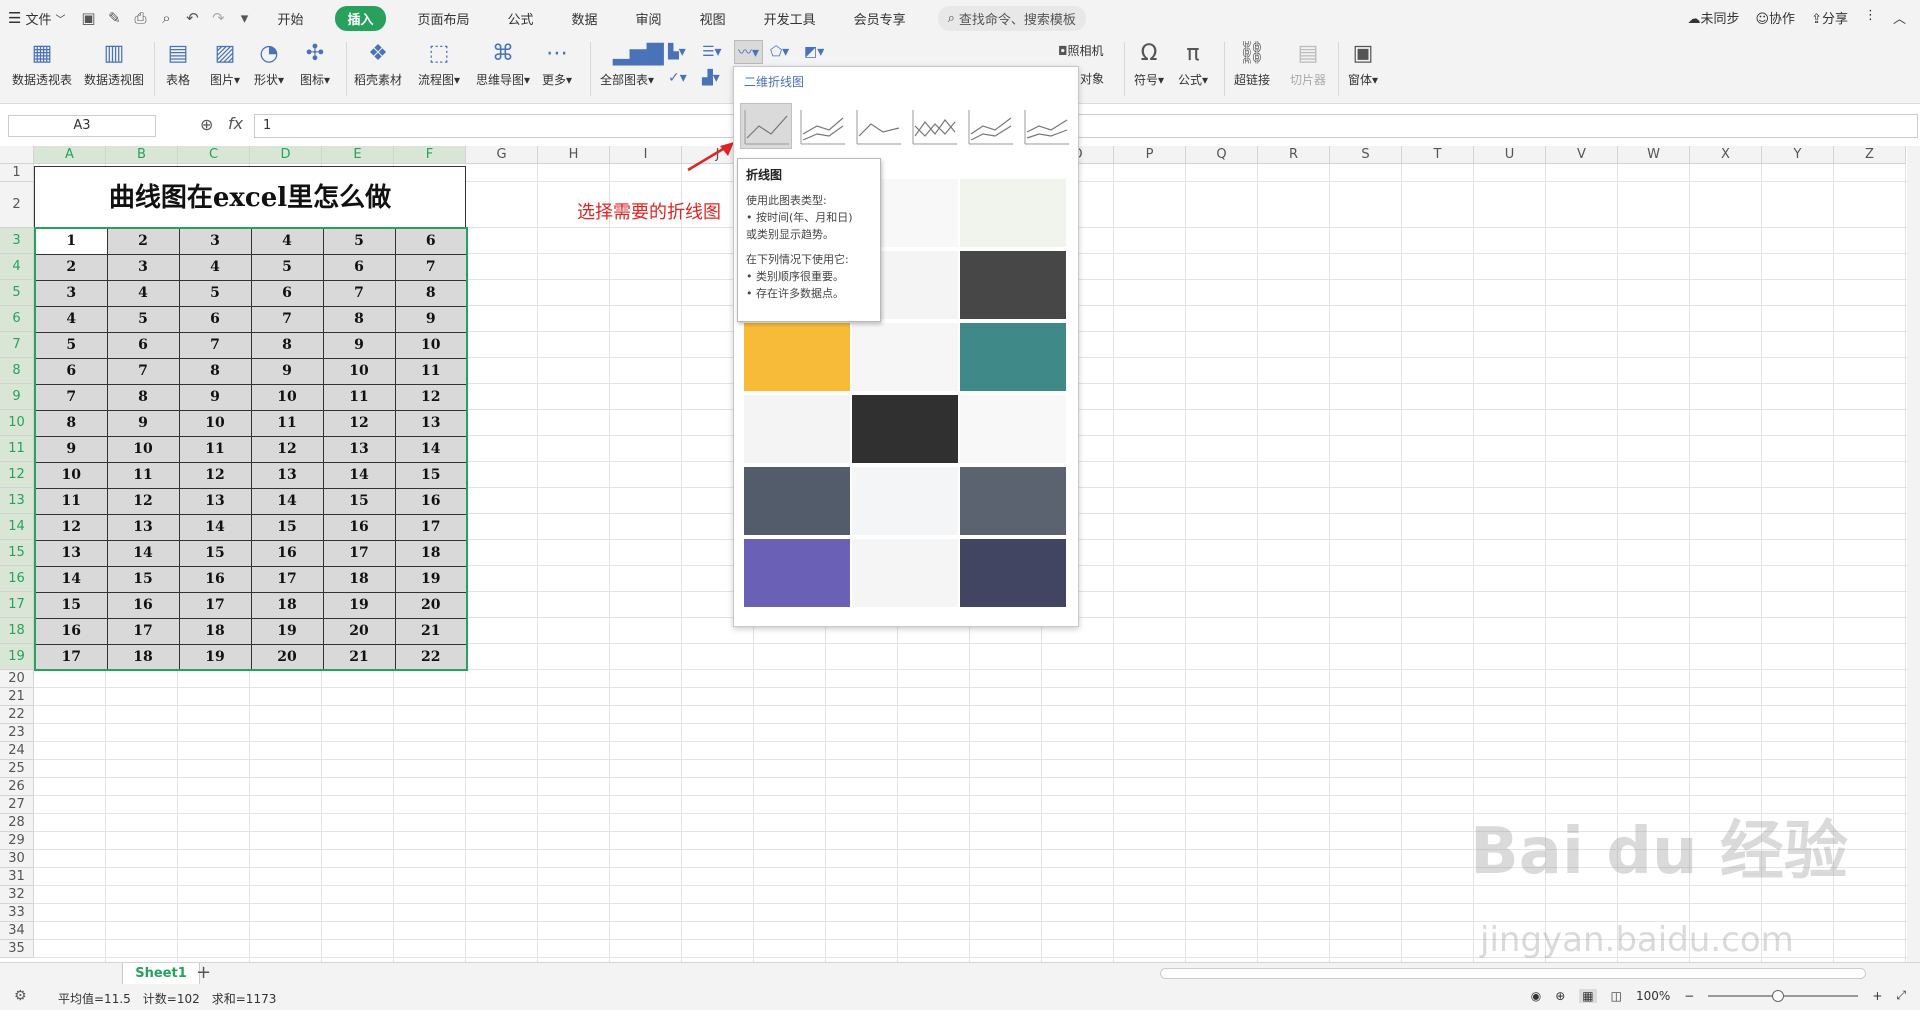 Image resolution: width=1920 pixels, height=1010 pixels. What do you see at coordinates (17, 205) in the screenshot?
I see `row-header: 2` at bounding box center [17, 205].